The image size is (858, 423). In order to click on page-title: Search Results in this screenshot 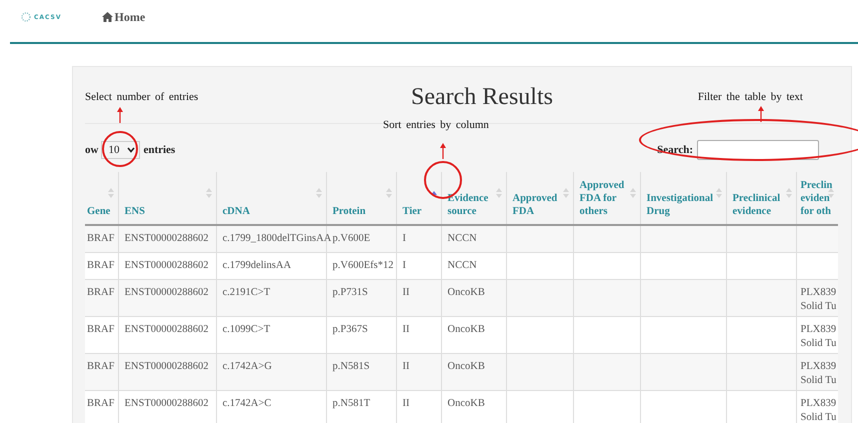, I will do `click(482, 97)`.